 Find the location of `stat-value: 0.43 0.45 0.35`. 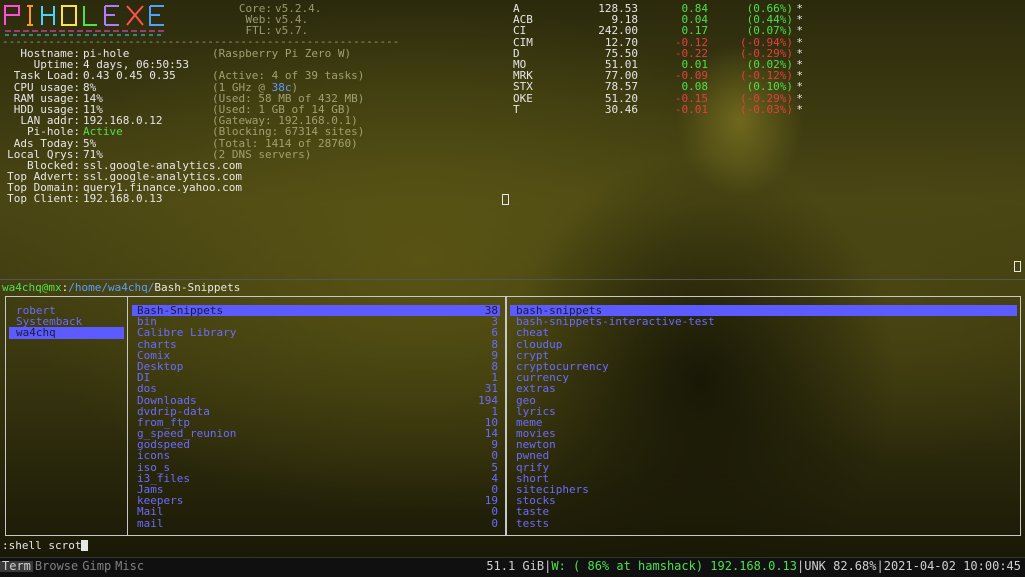

stat-value: 0.43 0.45 0.35 is located at coordinates (129, 76).